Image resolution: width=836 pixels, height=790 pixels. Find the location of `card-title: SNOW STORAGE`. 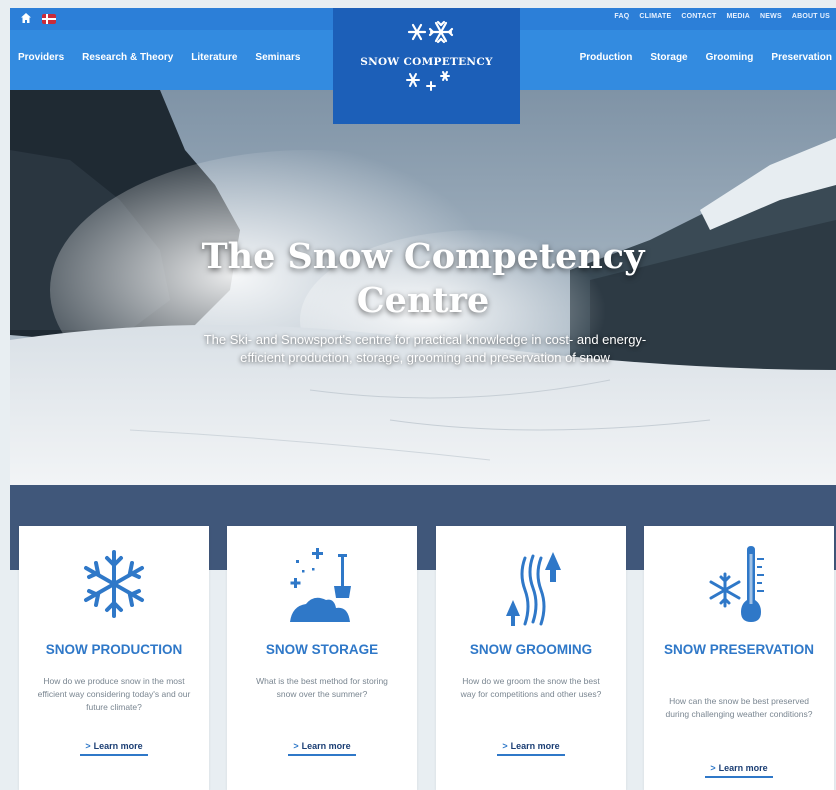

card-title: SNOW STORAGE is located at coordinates (322, 649).